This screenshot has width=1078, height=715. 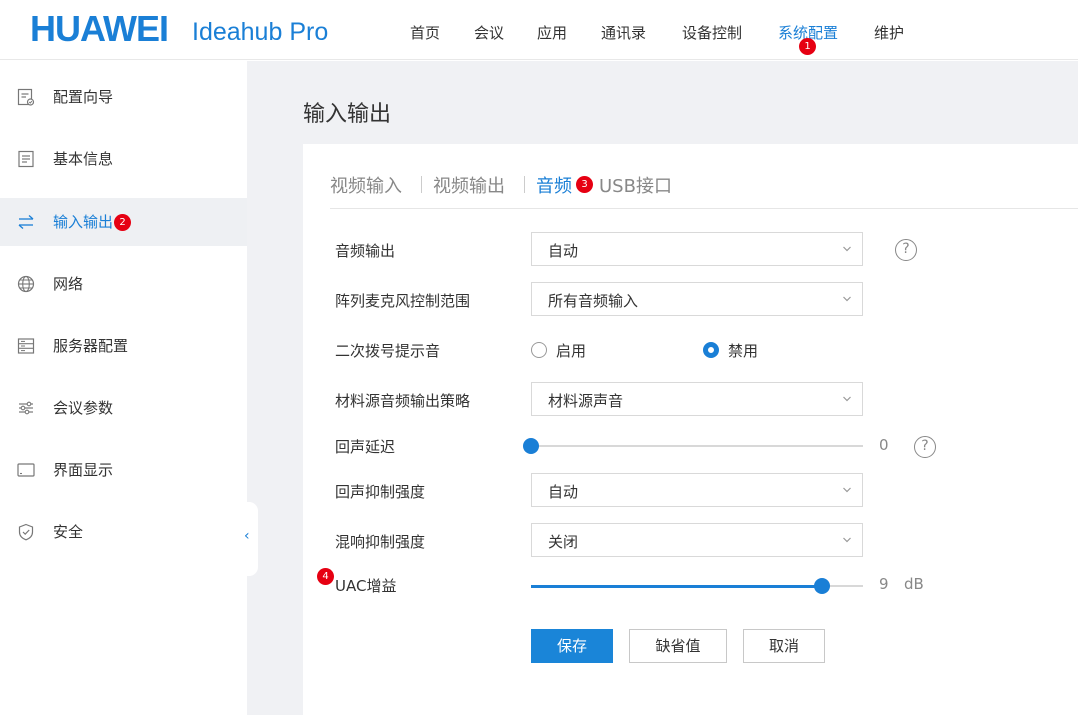 What do you see at coordinates (26, 470) in the screenshot?
I see `display-icon` at bounding box center [26, 470].